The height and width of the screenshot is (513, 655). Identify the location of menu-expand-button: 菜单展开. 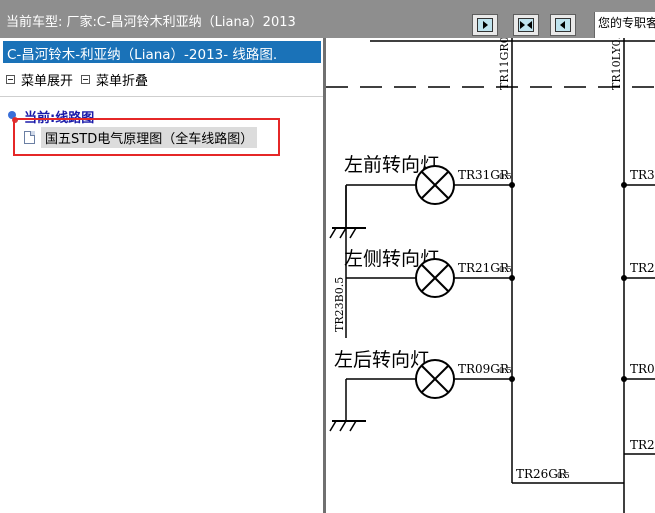
(39, 79).